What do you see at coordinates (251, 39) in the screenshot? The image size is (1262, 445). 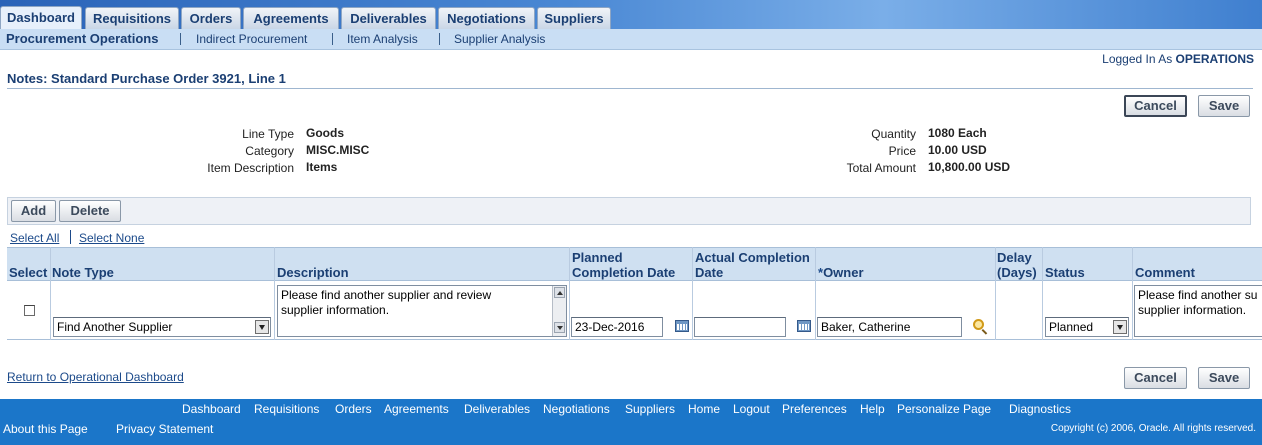 I see `subtab-indirect-procurement: Indirect Procurement` at bounding box center [251, 39].